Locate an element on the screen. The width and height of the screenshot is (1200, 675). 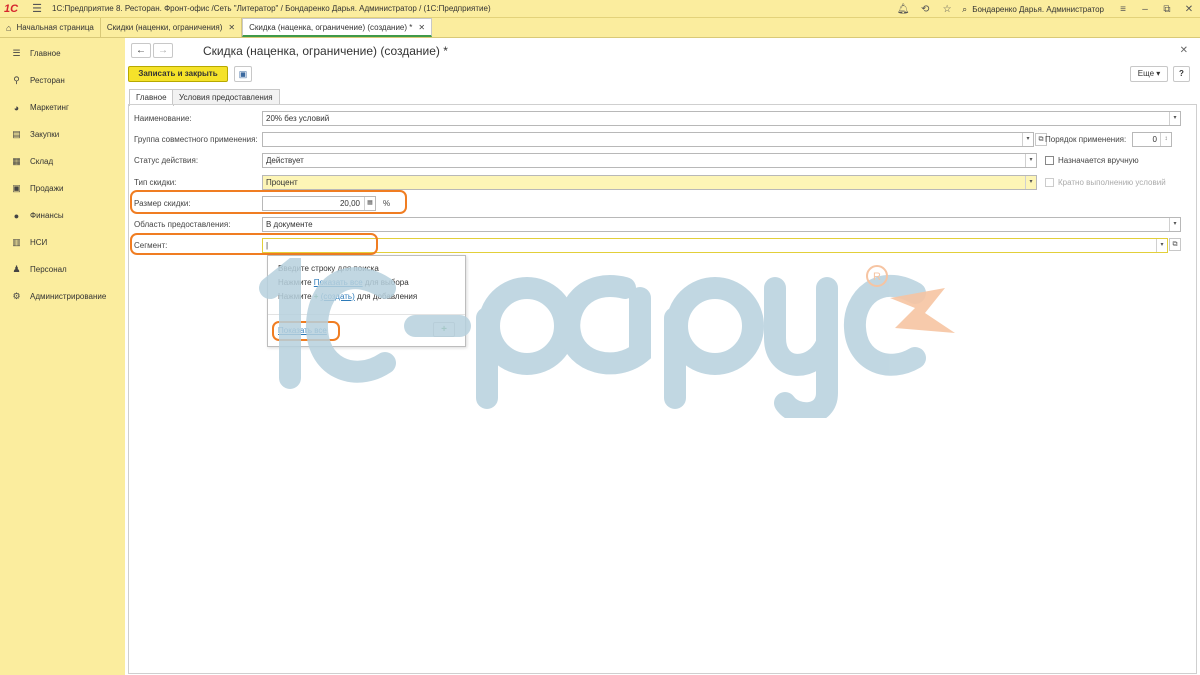
segment-field: | ▾ is located at coordinates (715, 245).